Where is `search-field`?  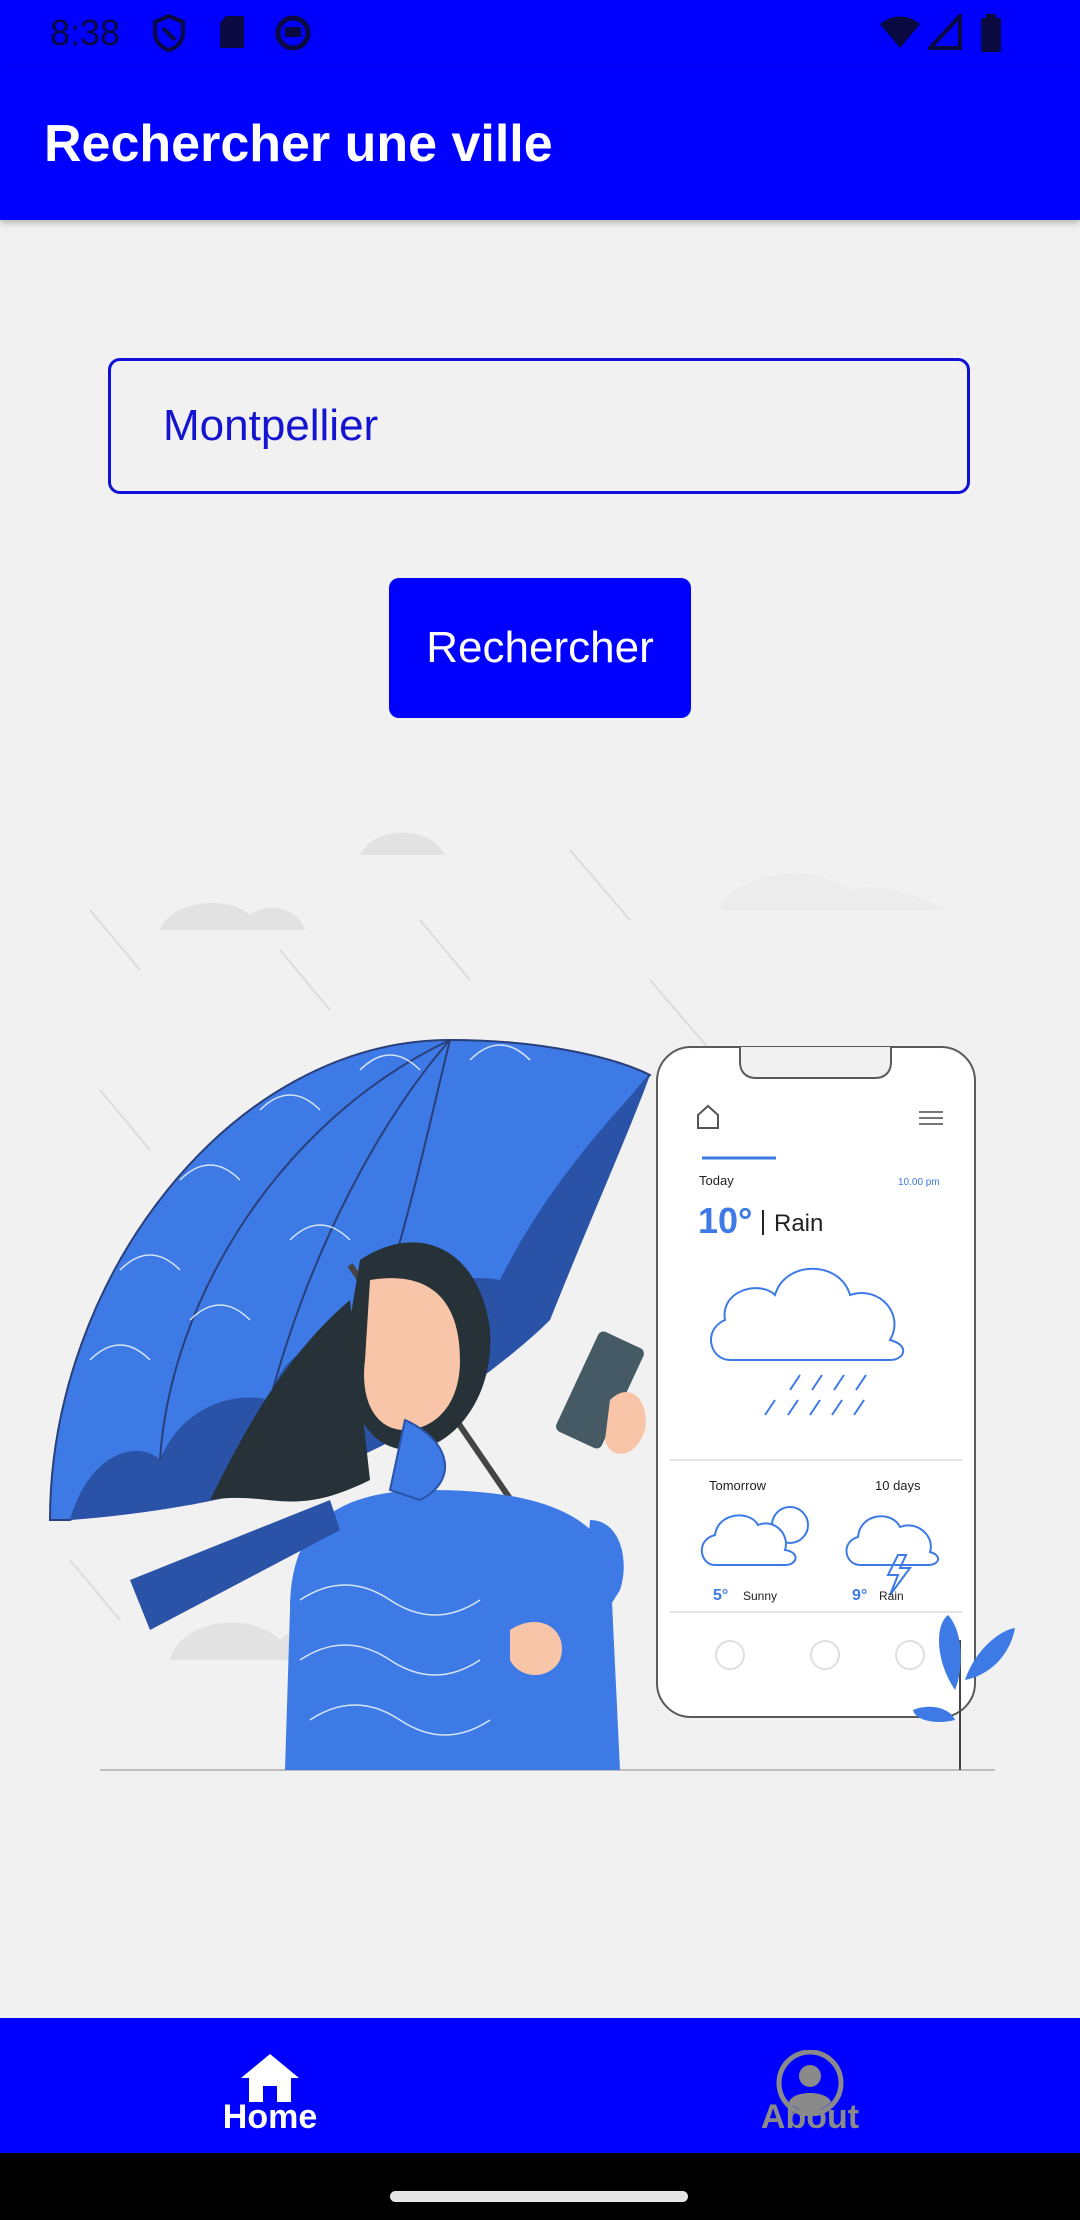 search-field is located at coordinates (539, 426).